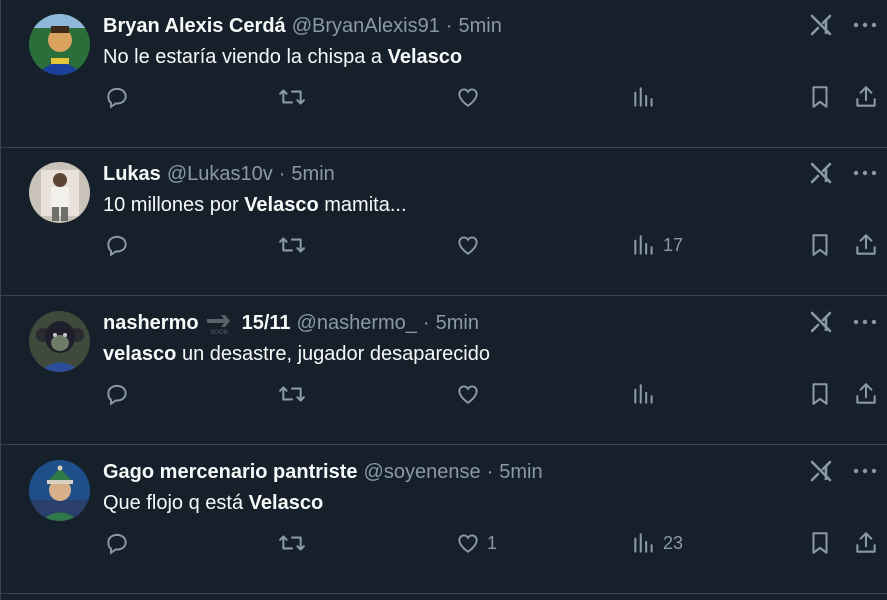 This screenshot has height=600, width=887. What do you see at coordinates (140, 354) in the screenshot?
I see `tweet-text-highlight: velasco` at bounding box center [140, 354].